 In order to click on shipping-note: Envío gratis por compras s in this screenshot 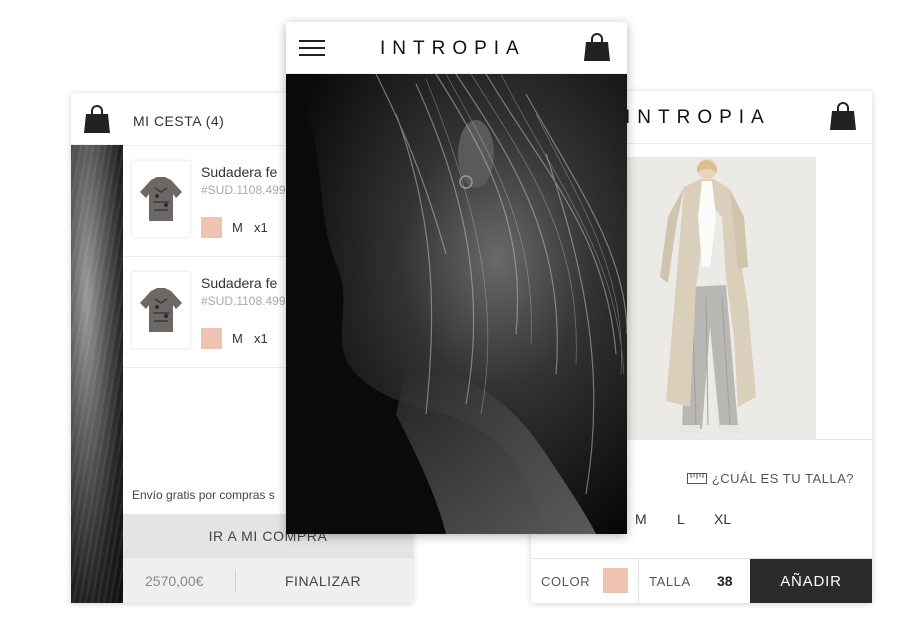, I will do `click(203, 495)`.